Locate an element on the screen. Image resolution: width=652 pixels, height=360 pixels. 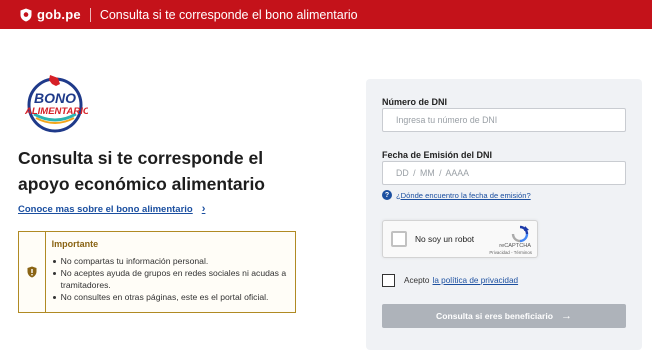
issue-date-help-link: ¿Dónde encuentro la fecha de emisión? is located at coordinates (463, 195).